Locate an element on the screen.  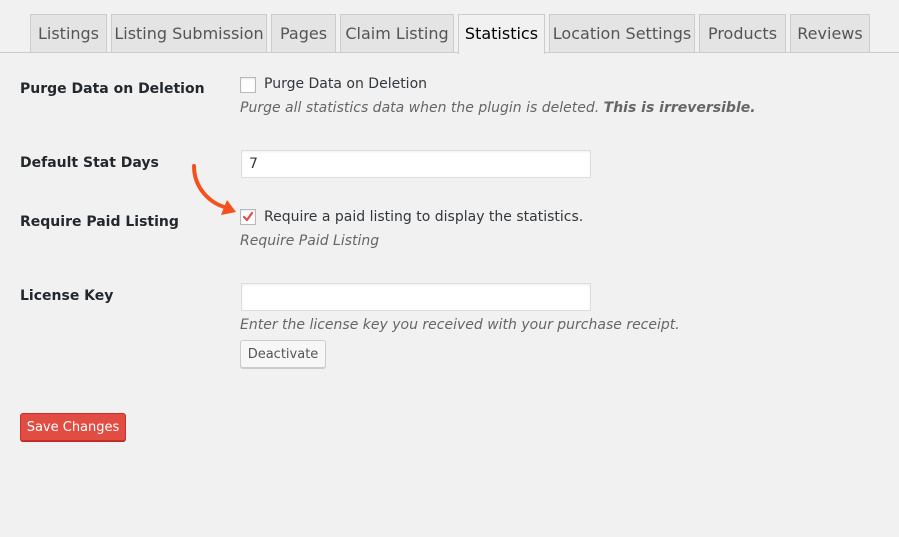
tab-products: Products is located at coordinates (742, 33).